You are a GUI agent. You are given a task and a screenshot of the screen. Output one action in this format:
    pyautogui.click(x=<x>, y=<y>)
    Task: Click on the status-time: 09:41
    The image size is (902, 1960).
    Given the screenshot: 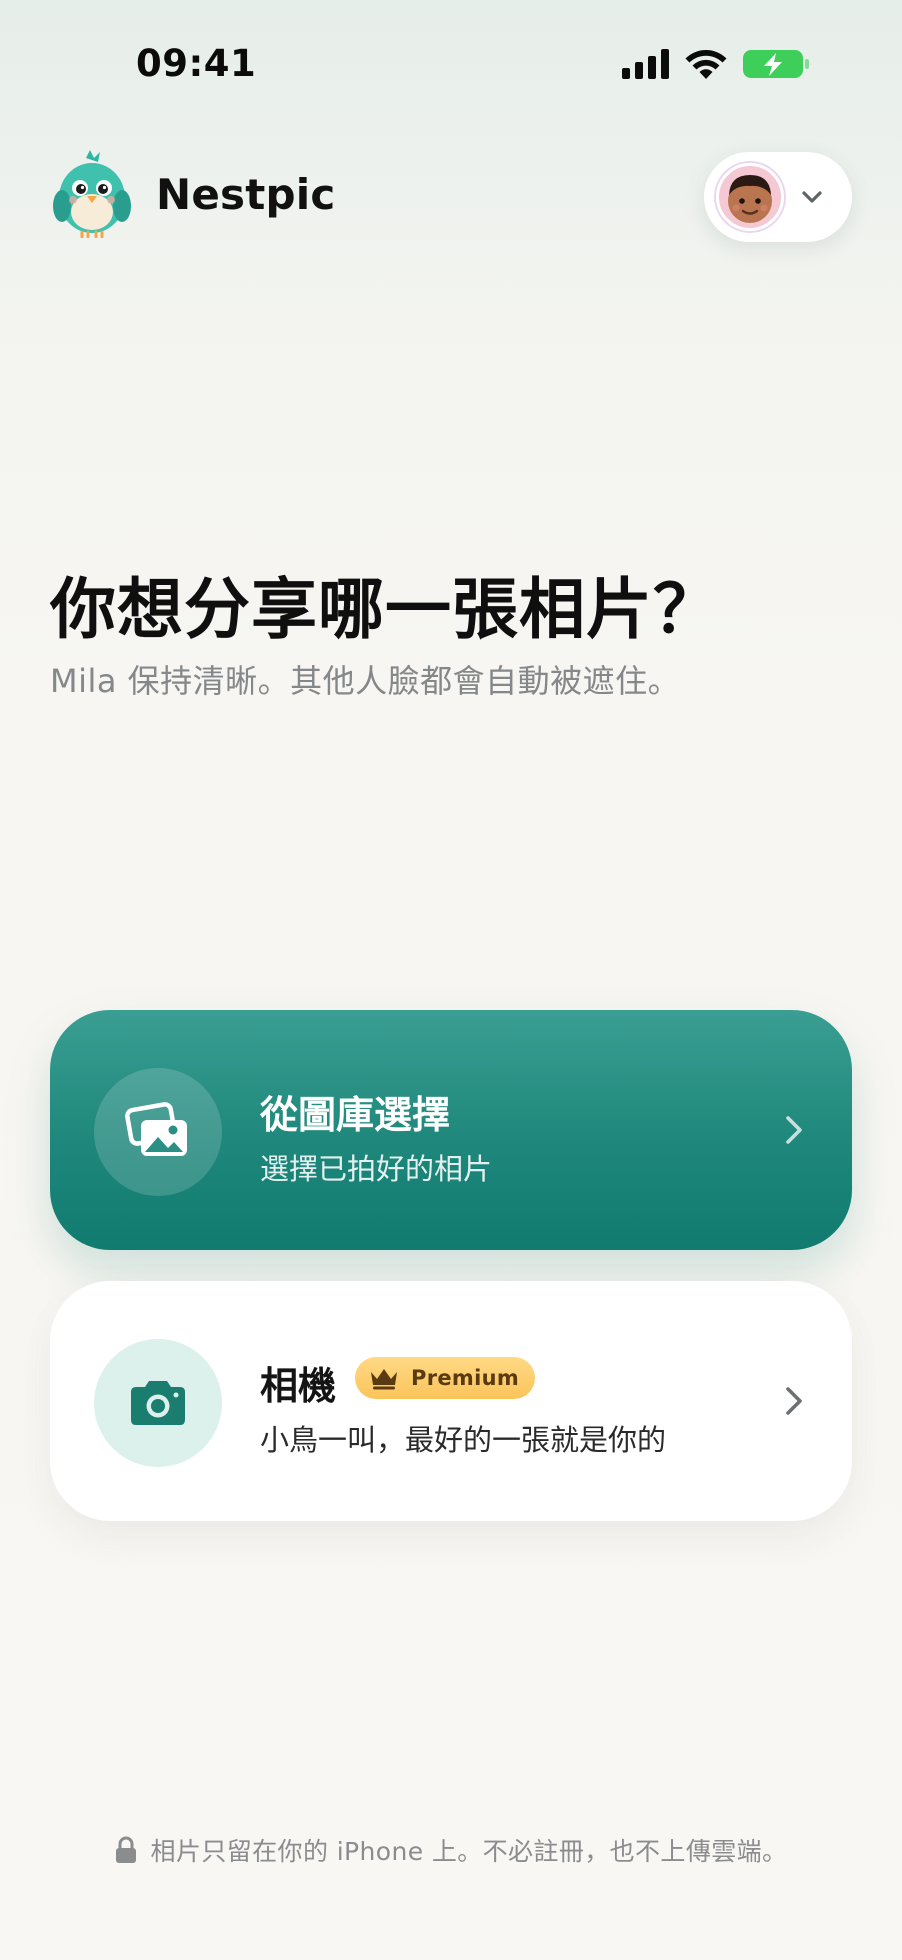 What is the action you would take?
    pyautogui.click(x=196, y=63)
    